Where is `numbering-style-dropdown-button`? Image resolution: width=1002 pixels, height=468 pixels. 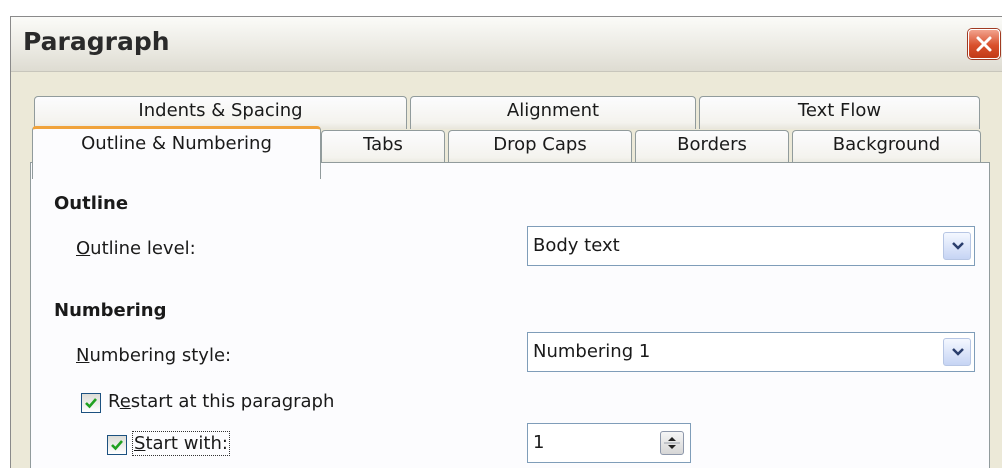
numbering-style-dropdown-button is located at coordinates (957, 352).